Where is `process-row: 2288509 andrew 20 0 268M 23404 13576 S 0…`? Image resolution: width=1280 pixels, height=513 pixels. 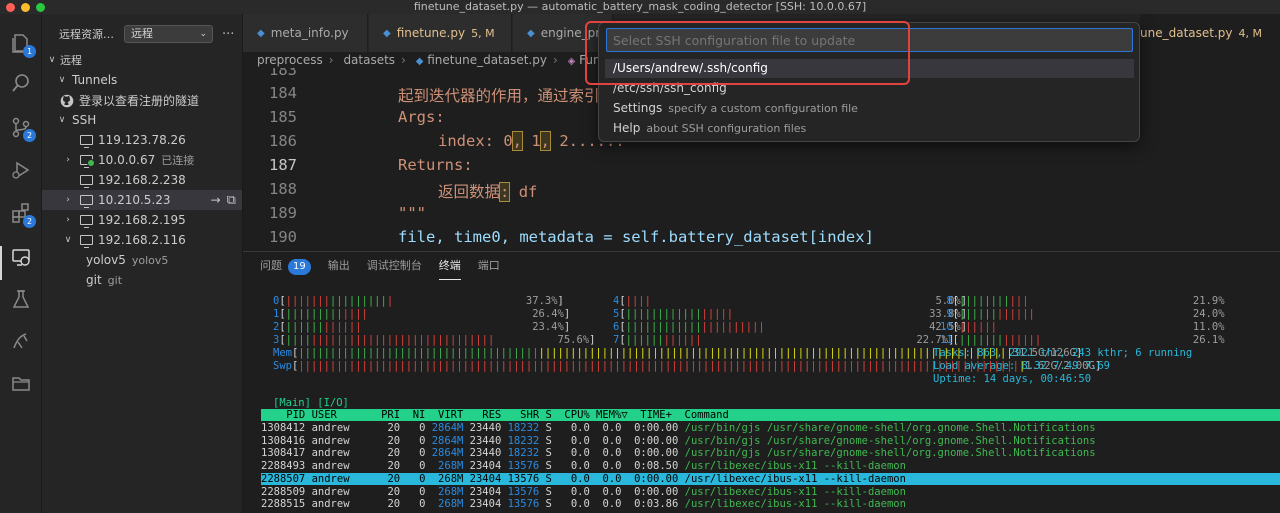 process-row: 2288509 andrew 20 0 268M 23404 13576 S 0… is located at coordinates (583, 492).